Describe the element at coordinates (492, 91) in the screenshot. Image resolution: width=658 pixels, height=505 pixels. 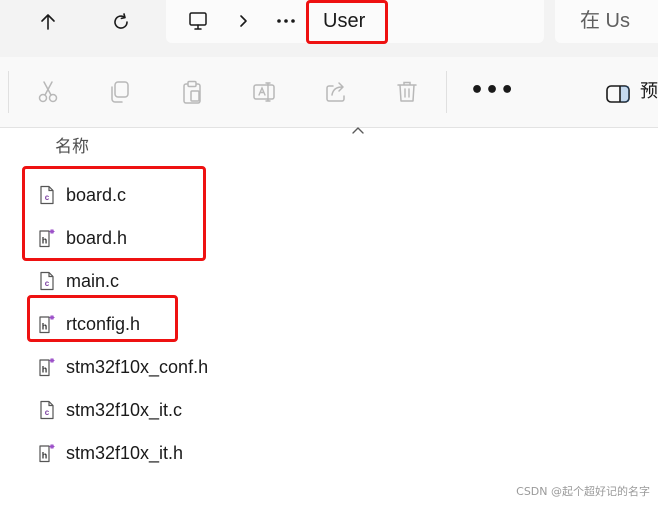
I see `see-more-button: •••` at that location.